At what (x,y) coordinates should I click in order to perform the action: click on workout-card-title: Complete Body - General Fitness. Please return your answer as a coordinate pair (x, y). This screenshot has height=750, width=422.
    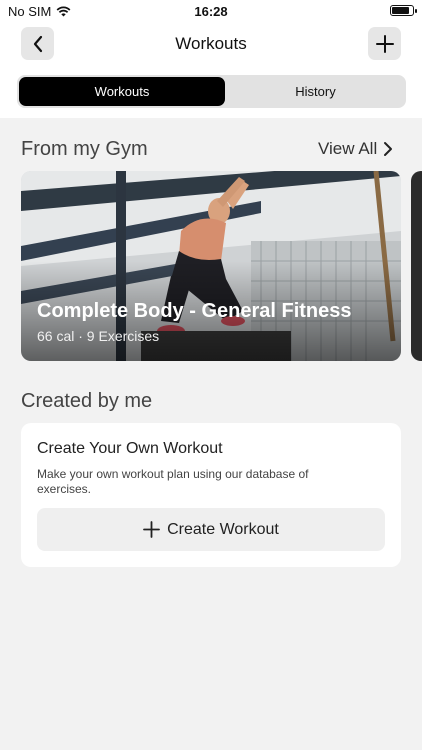
    Looking at the image, I should click on (194, 311).